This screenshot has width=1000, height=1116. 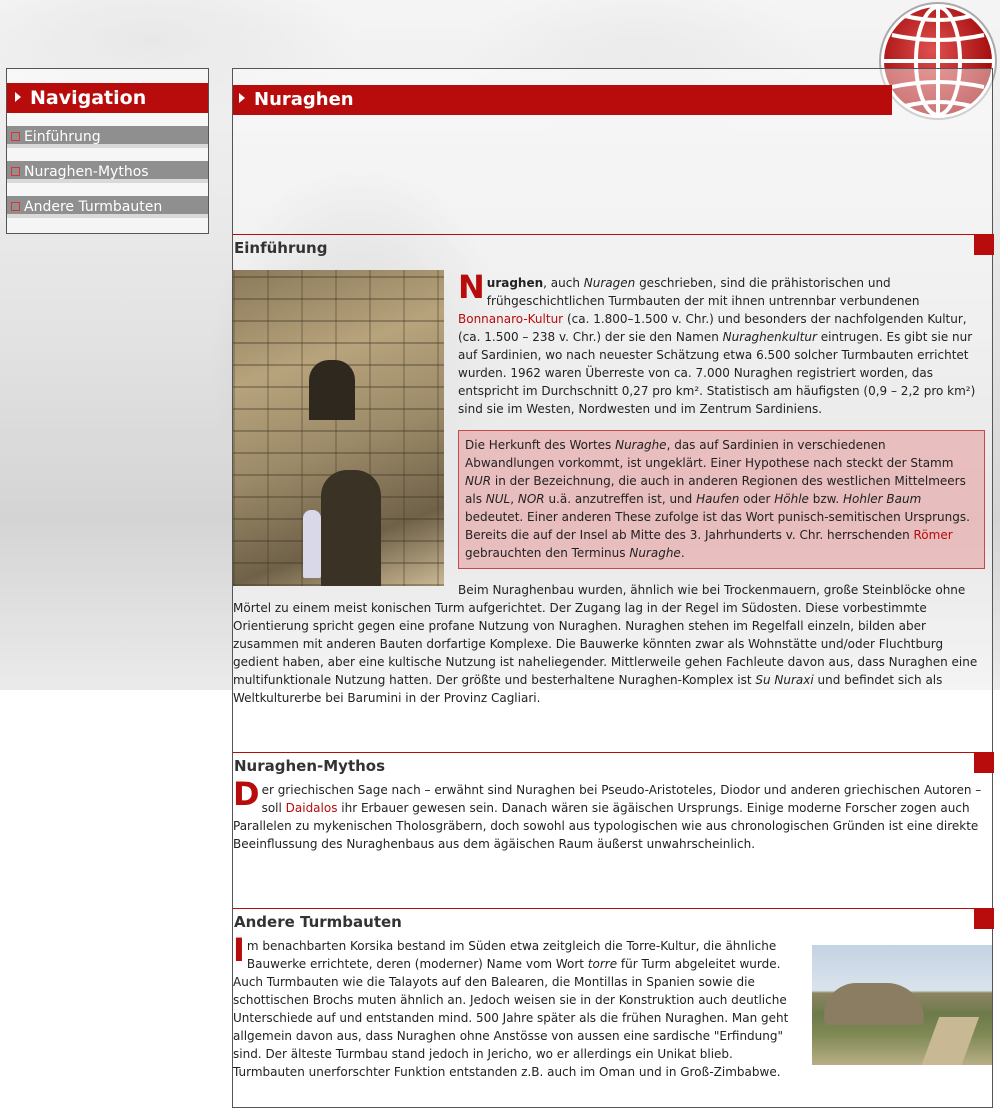 I want to click on link-roemer: Römer, so click(x=933, y=535).